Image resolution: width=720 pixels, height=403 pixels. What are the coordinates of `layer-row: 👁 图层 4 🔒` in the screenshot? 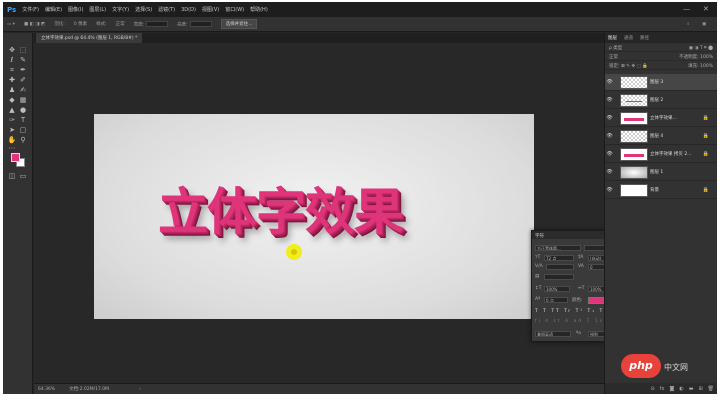 It's located at (661, 136).